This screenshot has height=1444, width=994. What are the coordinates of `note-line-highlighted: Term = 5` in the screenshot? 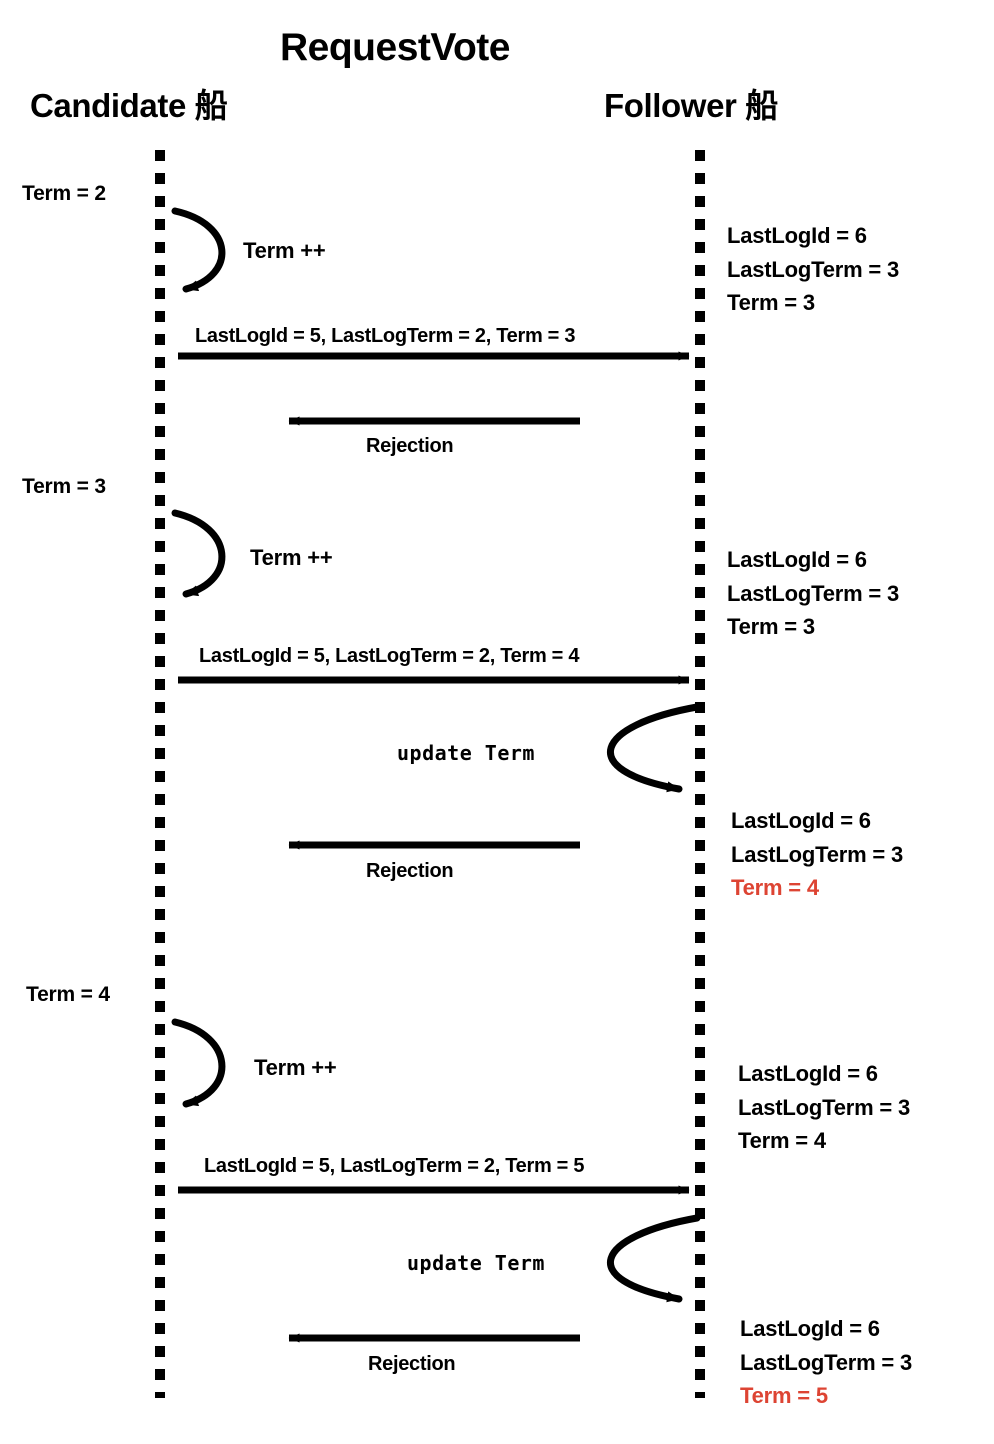 It's located at (784, 1395).